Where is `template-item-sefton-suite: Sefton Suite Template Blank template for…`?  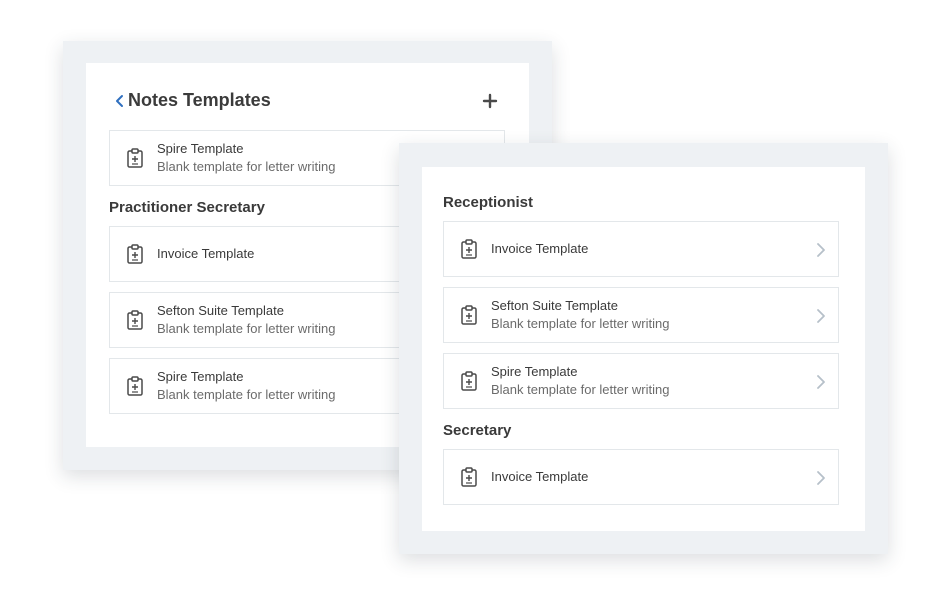
template-item-sefton-suite: Sefton Suite Template Blank template for… is located at coordinates (641, 315).